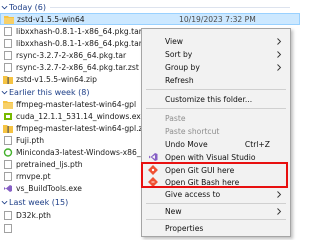  I want to click on menu-item-label: Group by, so click(182, 67).